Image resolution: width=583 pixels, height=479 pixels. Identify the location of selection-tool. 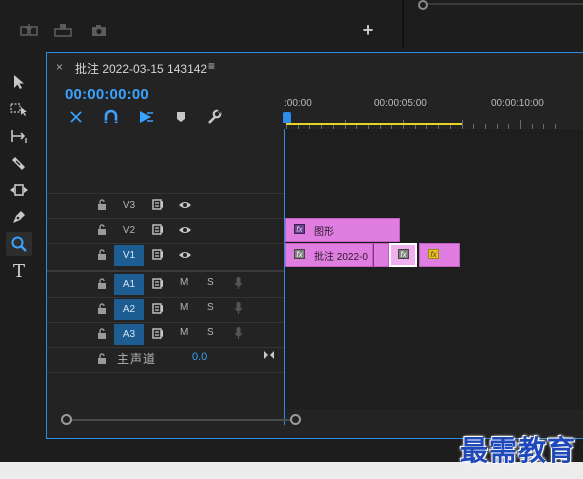
(19, 82).